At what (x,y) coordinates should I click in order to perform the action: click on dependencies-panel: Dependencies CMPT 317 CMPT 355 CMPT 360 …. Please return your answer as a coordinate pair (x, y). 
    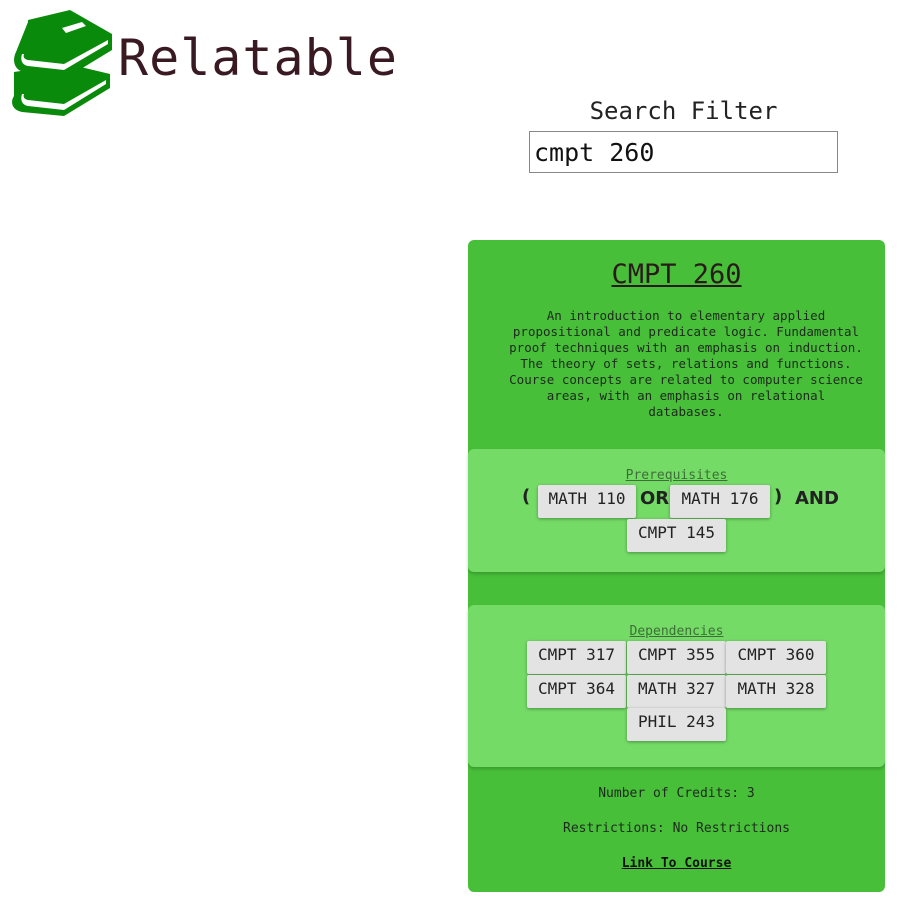
    Looking at the image, I should click on (676, 686).